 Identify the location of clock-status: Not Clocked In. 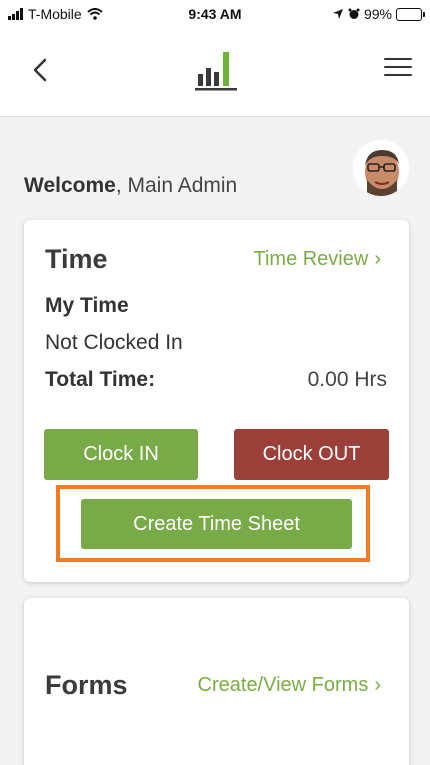
(114, 342).